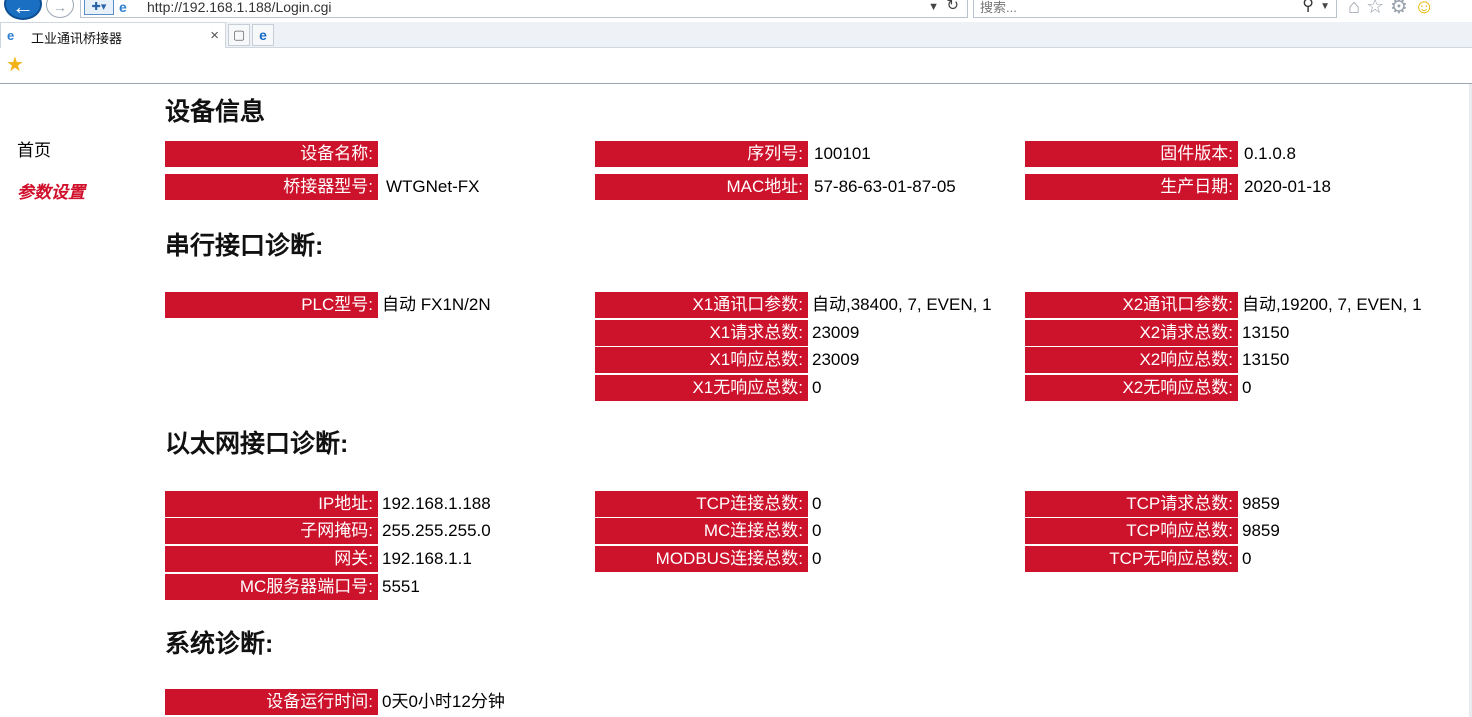 The image size is (1472, 717). What do you see at coordinates (436, 530) in the screenshot?
I see `subnet-mask-value: 255.255.255.0` at bounding box center [436, 530].